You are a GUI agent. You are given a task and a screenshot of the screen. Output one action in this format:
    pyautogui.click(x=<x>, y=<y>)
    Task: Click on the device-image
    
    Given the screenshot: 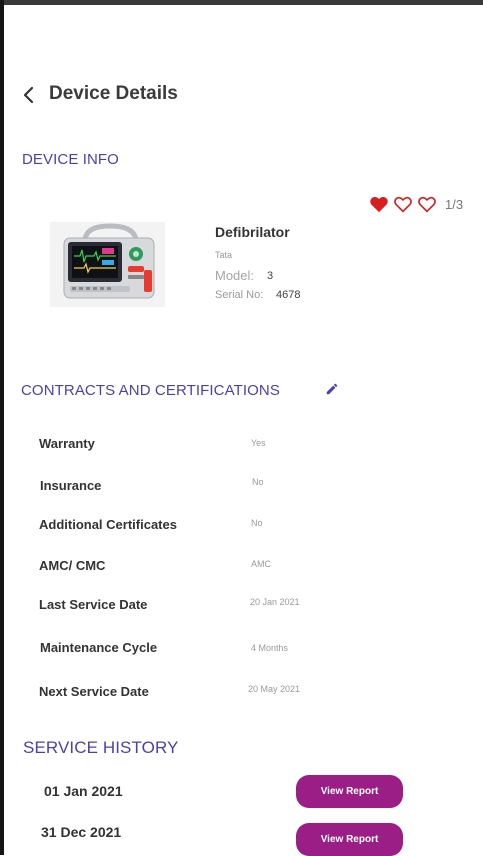 What is the action you would take?
    pyautogui.click(x=107, y=264)
    